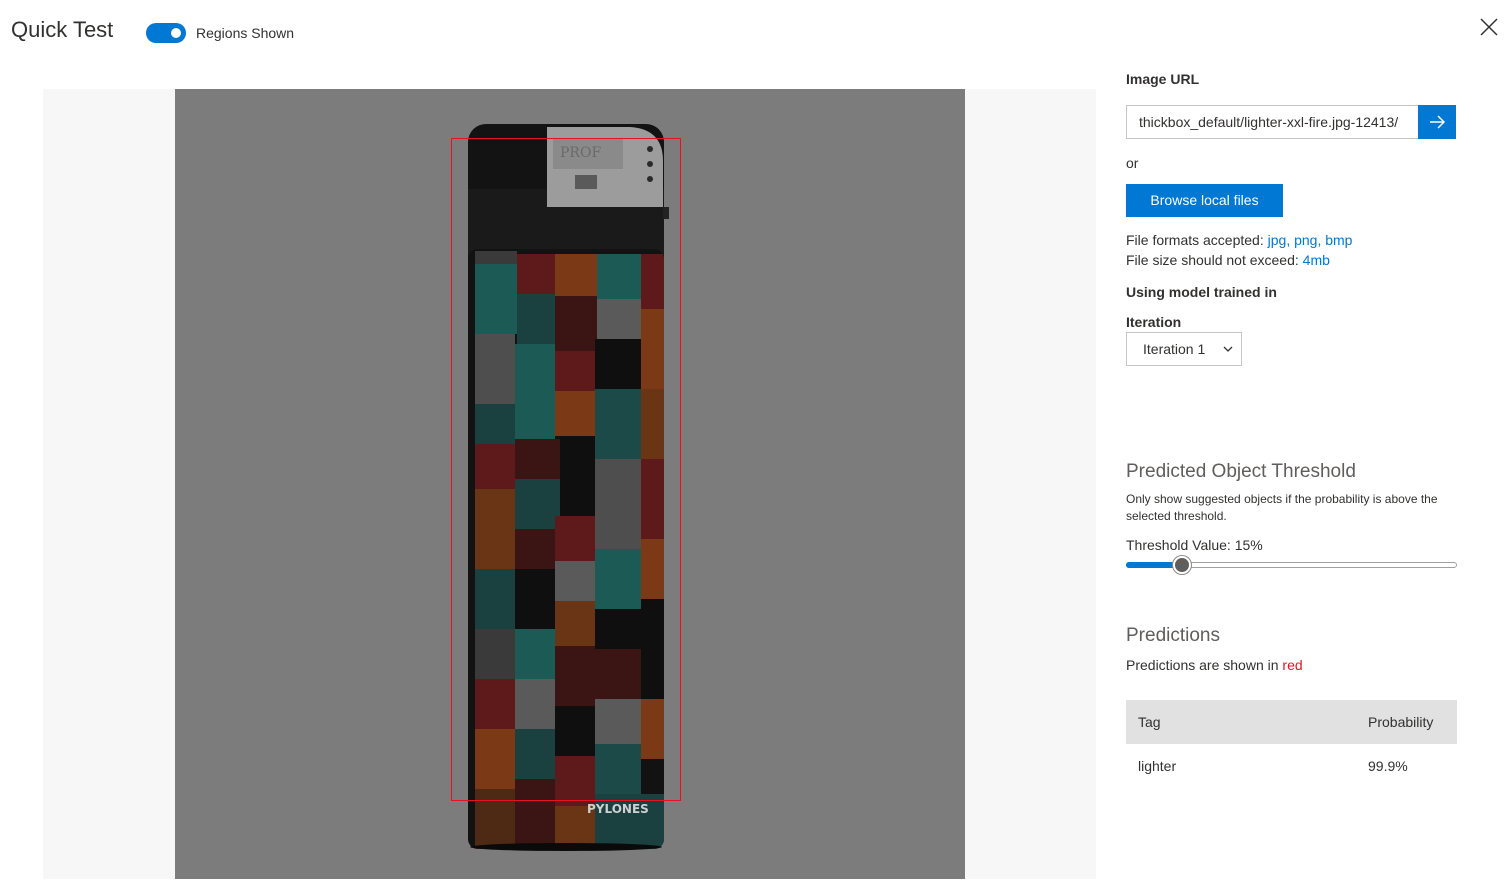  I want to click on lighter-brand-text: PYLONES, so click(618, 809).